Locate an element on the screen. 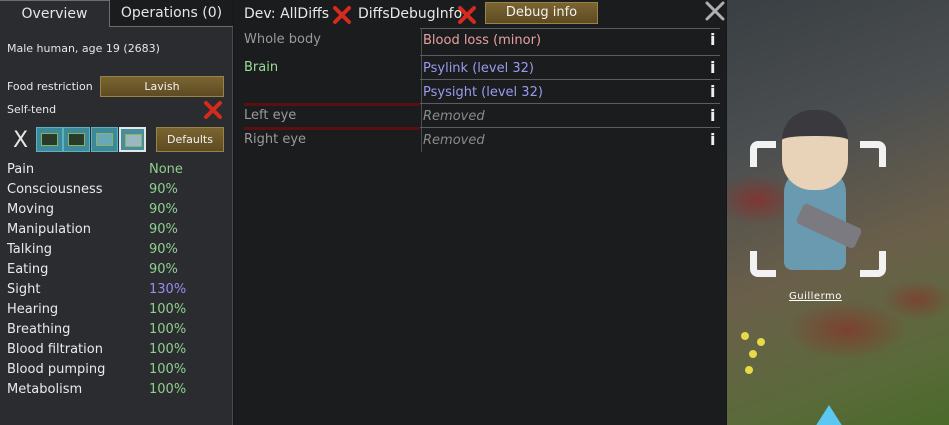  hediff-label: Psylink (level 32) is located at coordinates (478, 68).